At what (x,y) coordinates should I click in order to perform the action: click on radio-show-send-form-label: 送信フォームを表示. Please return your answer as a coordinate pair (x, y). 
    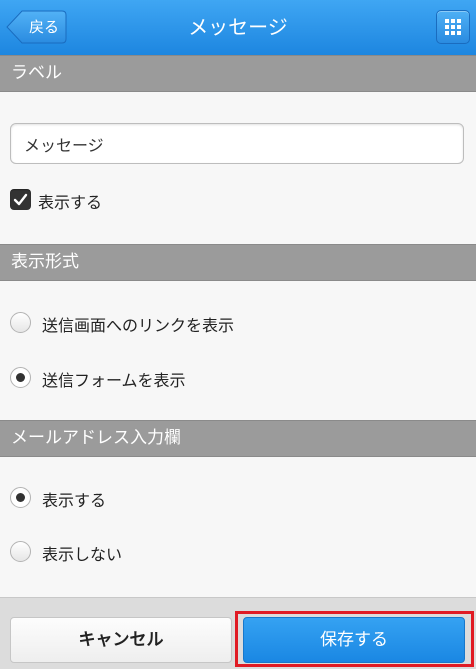
    Looking at the image, I should click on (114, 380).